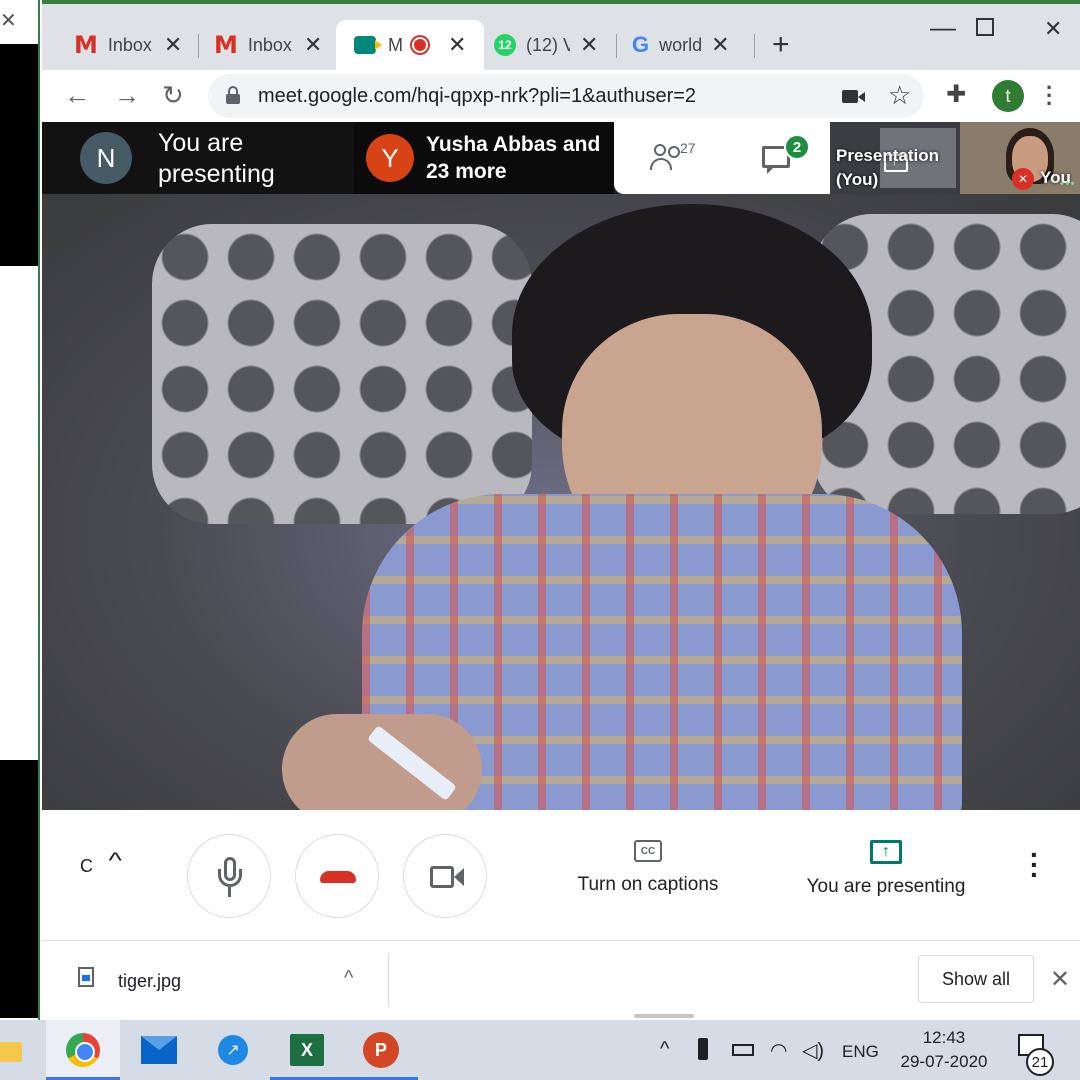  I want to click on profile-avatar: t, so click(1008, 96).